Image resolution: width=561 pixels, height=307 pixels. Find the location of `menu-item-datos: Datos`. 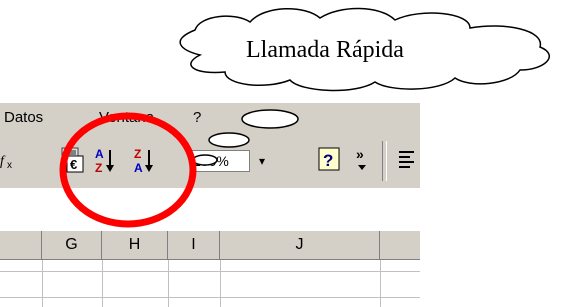

menu-item-datos: Datos is located at coordinates (23, 117).